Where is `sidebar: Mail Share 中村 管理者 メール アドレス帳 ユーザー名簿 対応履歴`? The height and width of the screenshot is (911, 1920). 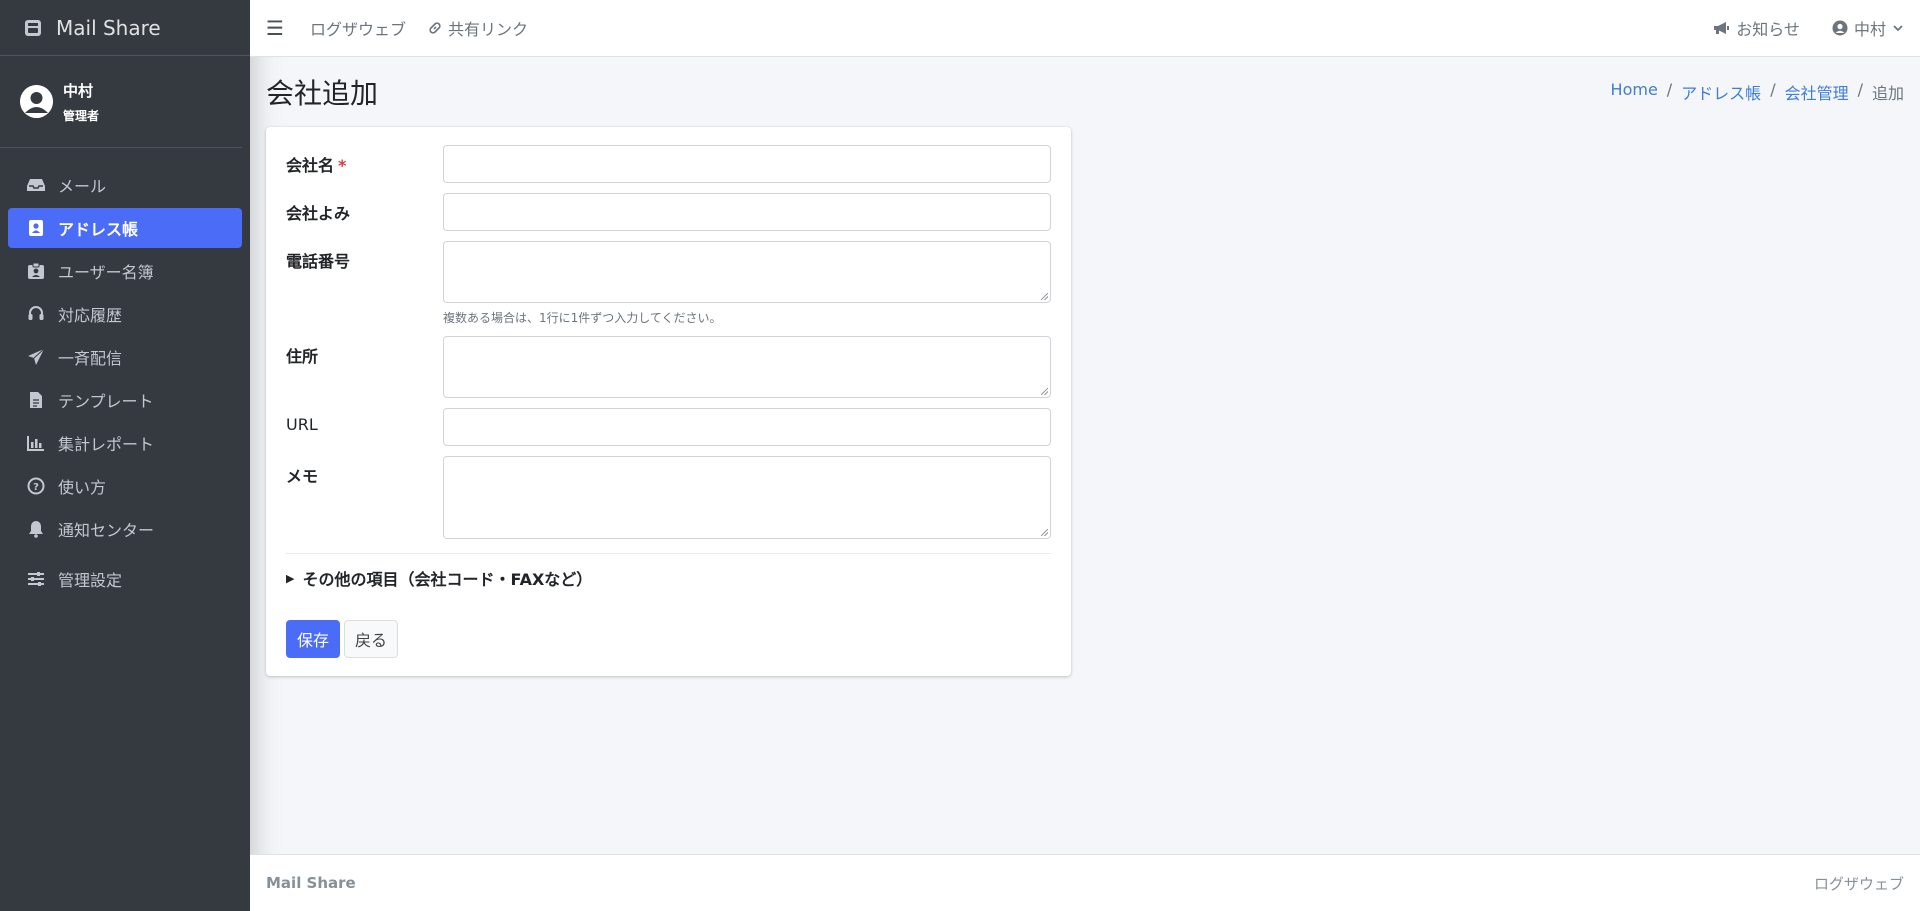 sidebar: Mail Share 中村 管理者 メール アドレス帳 ユーザー名簿 対応履歴 is located at coordinates (125, 455).